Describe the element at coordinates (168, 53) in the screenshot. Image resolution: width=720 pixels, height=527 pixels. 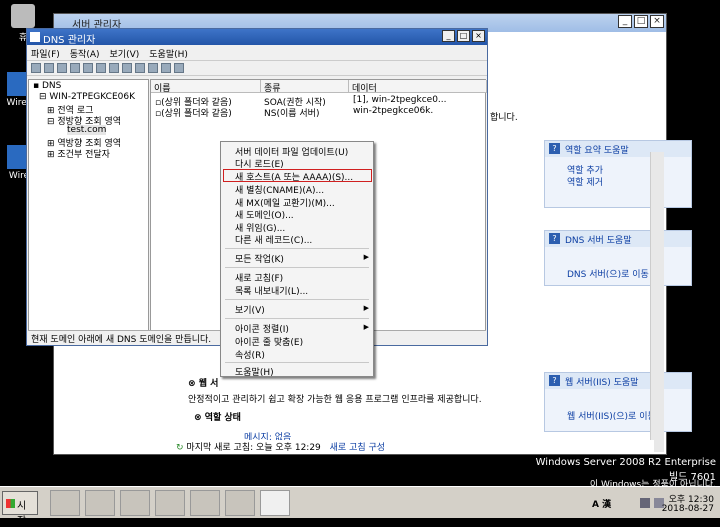
I see `menu-help: 도움말(H)` at that location.